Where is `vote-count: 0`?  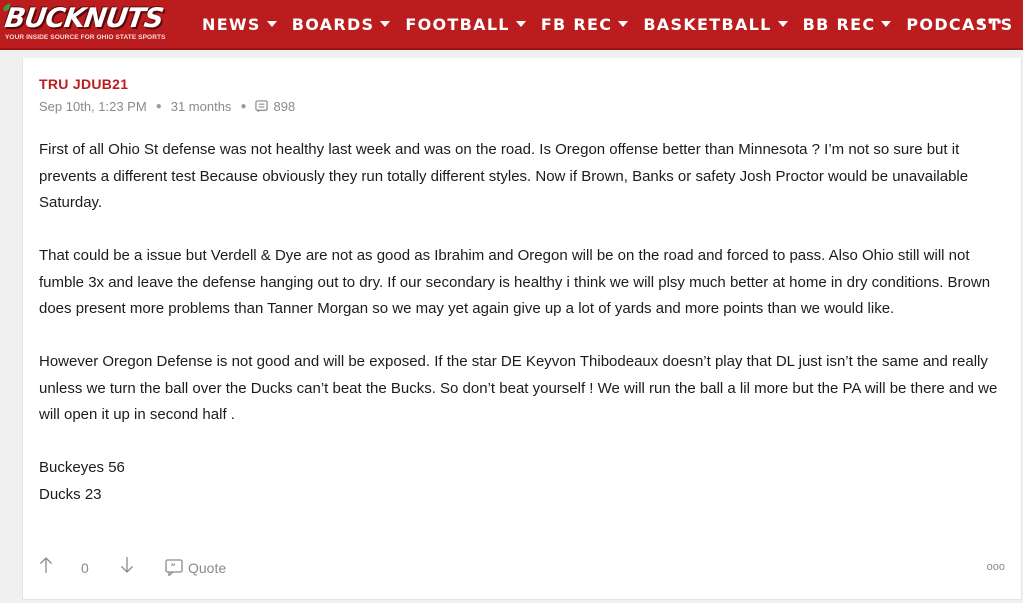
vote-count: 0 is located at coordinates (85, 568).